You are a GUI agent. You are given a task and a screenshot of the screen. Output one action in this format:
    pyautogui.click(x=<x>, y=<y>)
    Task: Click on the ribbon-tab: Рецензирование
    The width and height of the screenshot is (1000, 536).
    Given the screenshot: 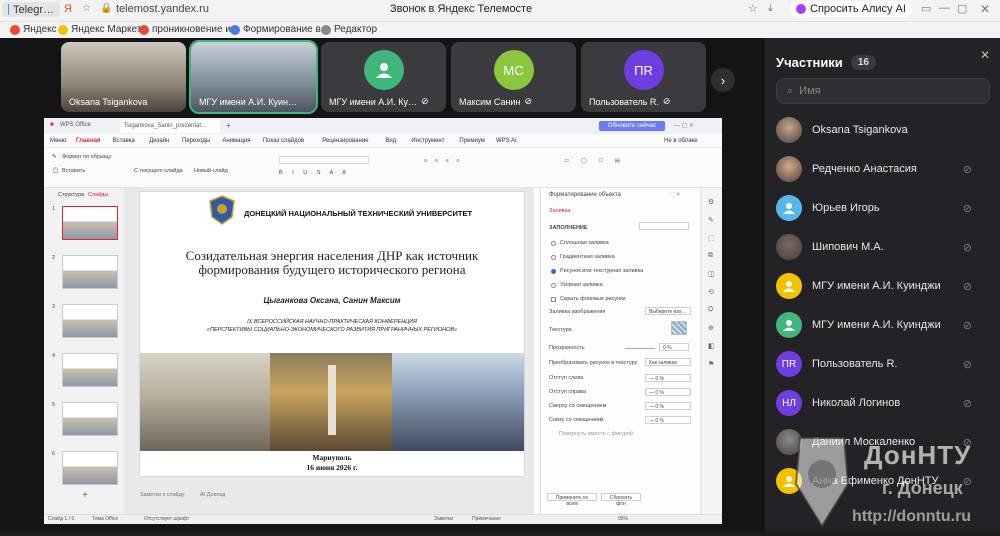 What is the action you would take?
    pyautogui.click(x=345, y=141)
    